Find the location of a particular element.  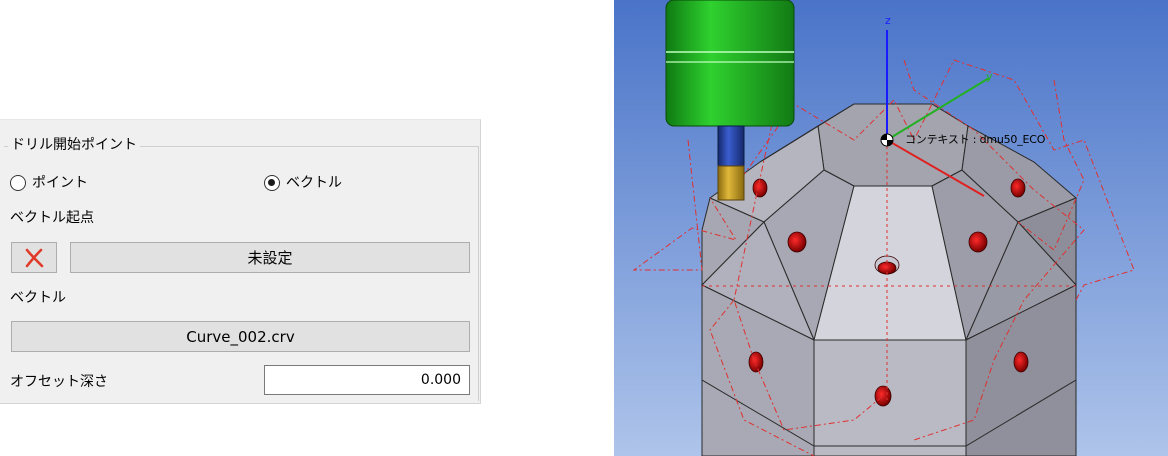

clear-vector-origin-button is located at coordinates (34, 257).